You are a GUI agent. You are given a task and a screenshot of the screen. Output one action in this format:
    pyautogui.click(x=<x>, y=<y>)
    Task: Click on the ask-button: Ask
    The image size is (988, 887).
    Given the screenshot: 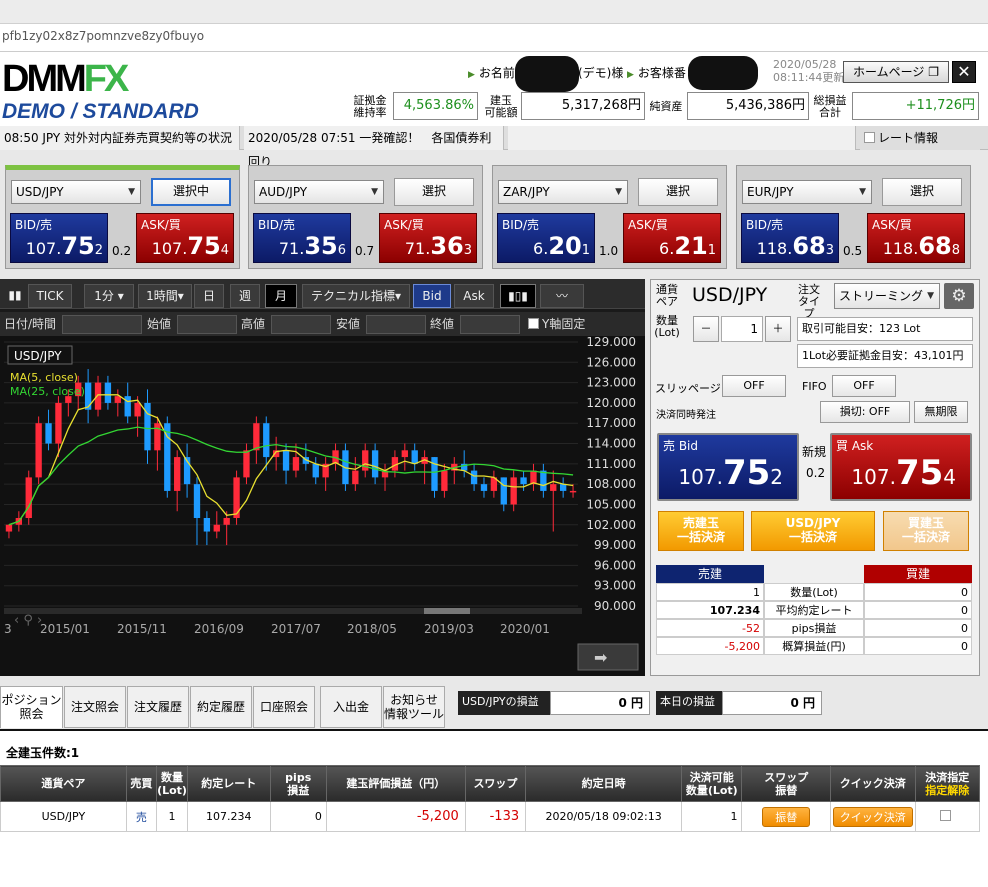 What is the action you would take?
    pyautogui.click(x=474, y=296)
    